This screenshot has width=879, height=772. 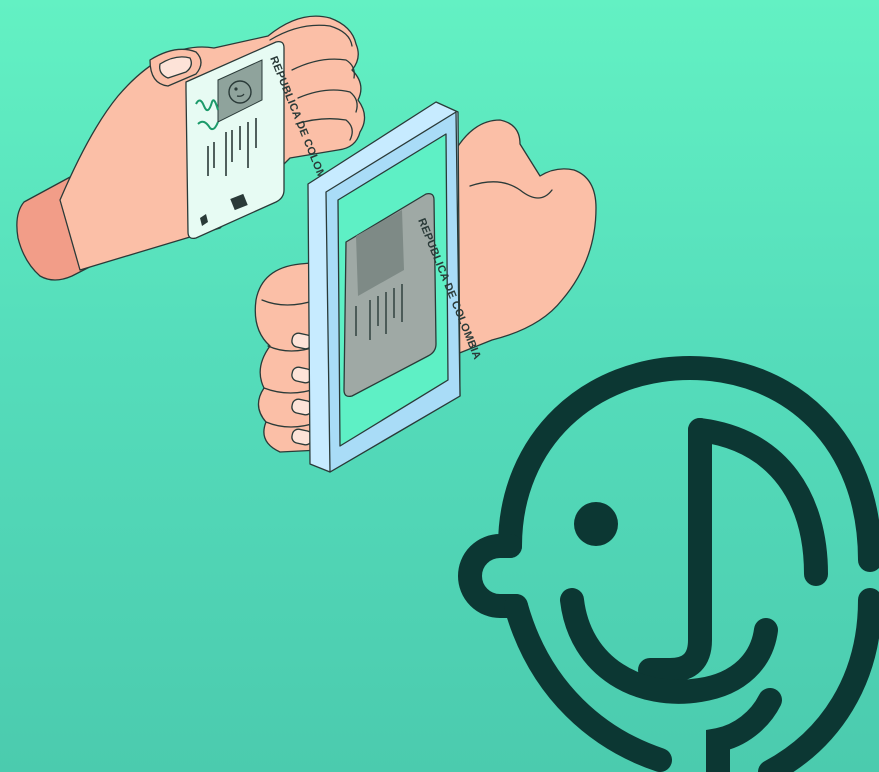 I want to click on face-eye-icon, so click(x=596, y=524).